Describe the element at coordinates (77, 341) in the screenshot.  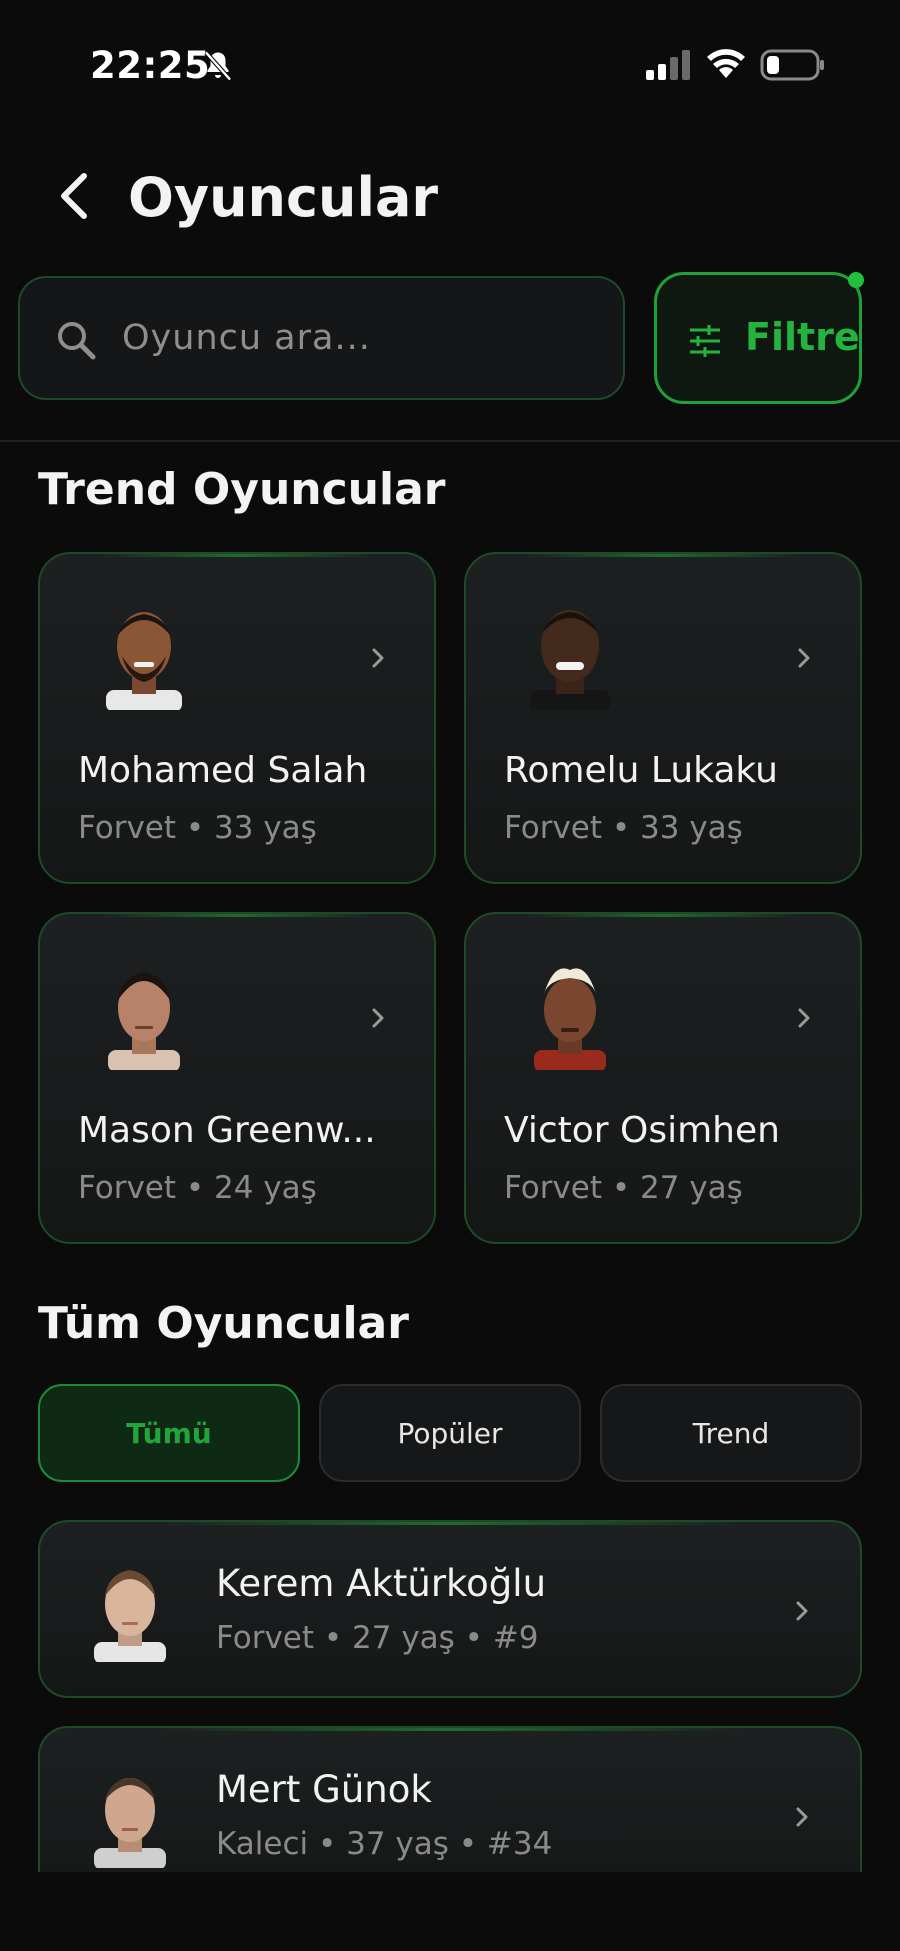
I see `search-icon` at that location.